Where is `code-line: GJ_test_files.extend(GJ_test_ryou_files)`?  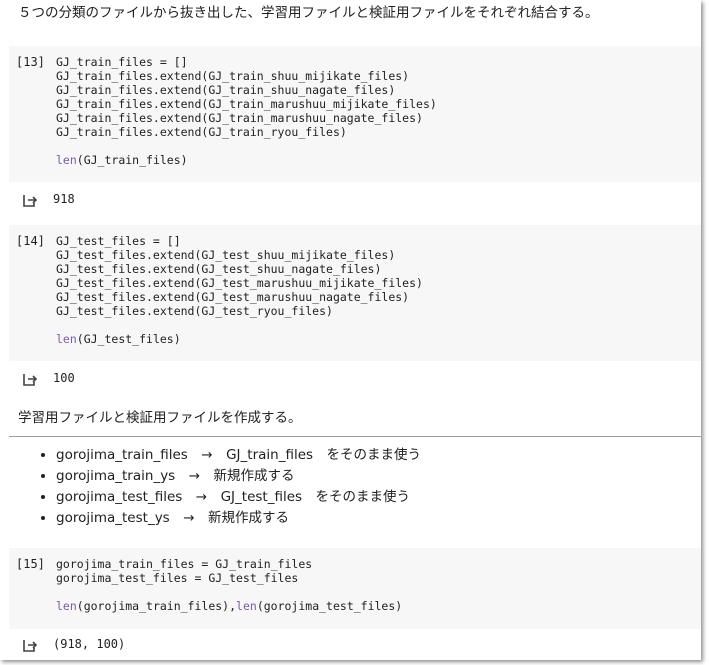
code-line: GJ_test_files.extend(GJ_test_ryou_files) is located at coordinates (194, 311).